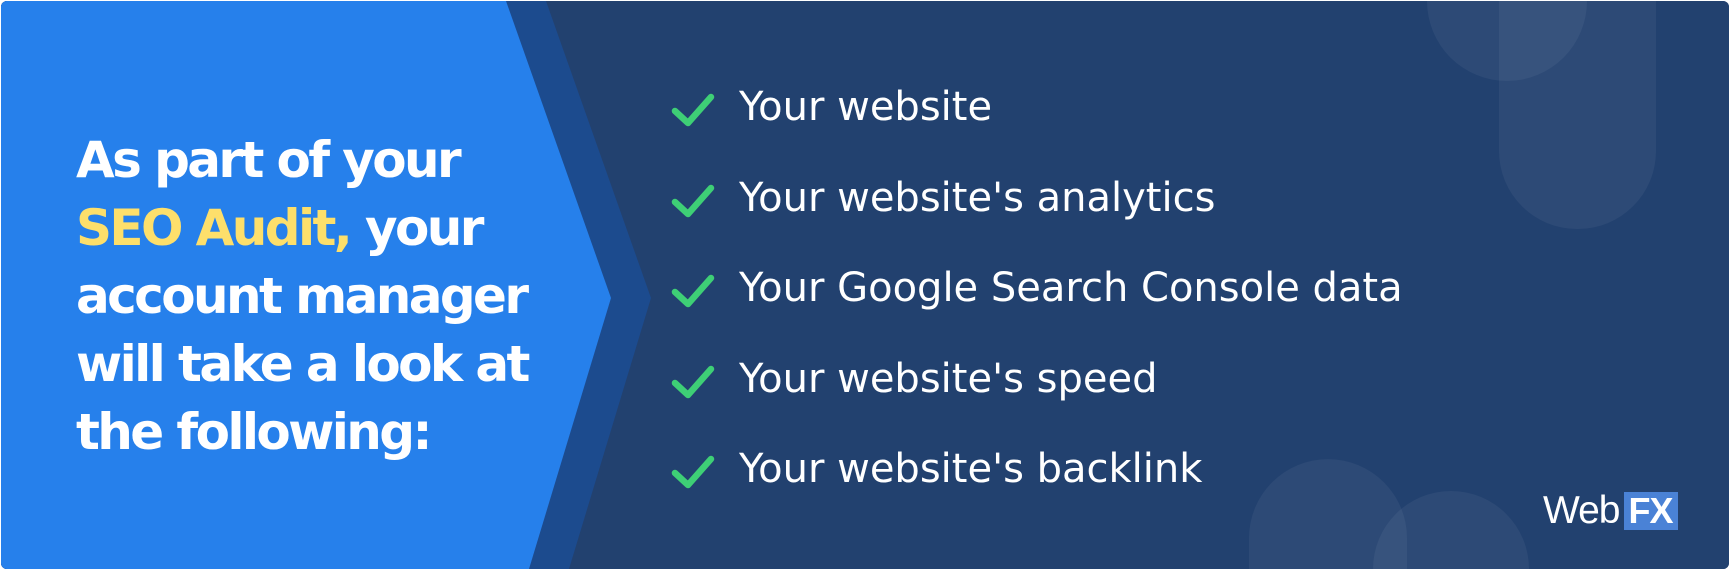 The image size is (1730, 572). I want to click on checklist-item-label: Your website's analytics, so click(977, 197).